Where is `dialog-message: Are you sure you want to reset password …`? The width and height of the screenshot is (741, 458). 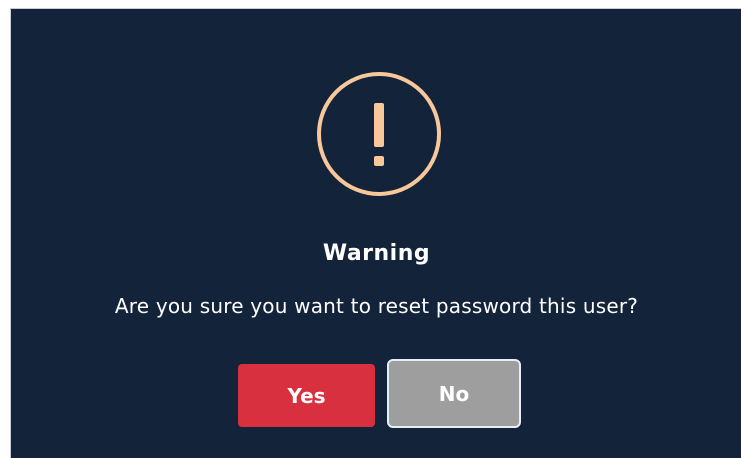
dialog-message: Are you sure you want to reset password … is located at coordinates (376, 306).